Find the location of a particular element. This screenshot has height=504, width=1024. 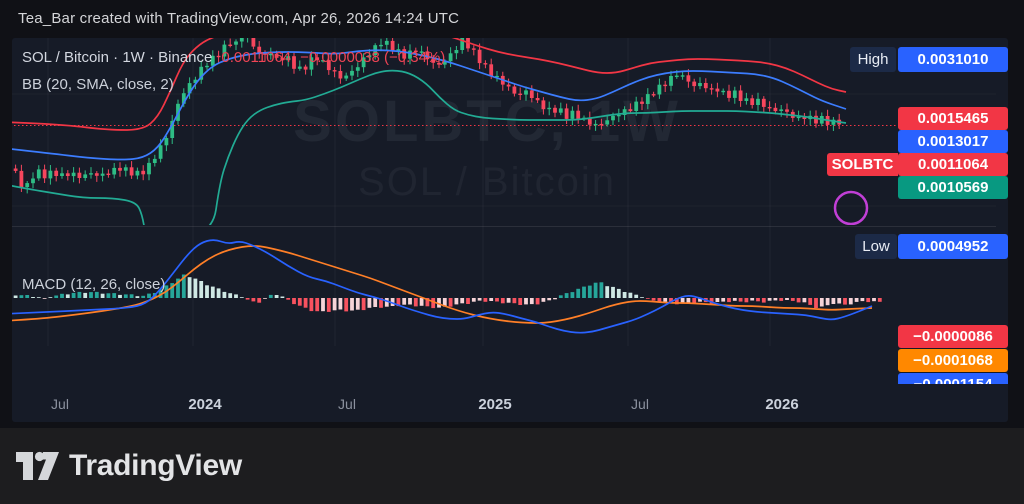

legend-change: −0.0000038 (−0.34%) is located at coordinates (373, 57).